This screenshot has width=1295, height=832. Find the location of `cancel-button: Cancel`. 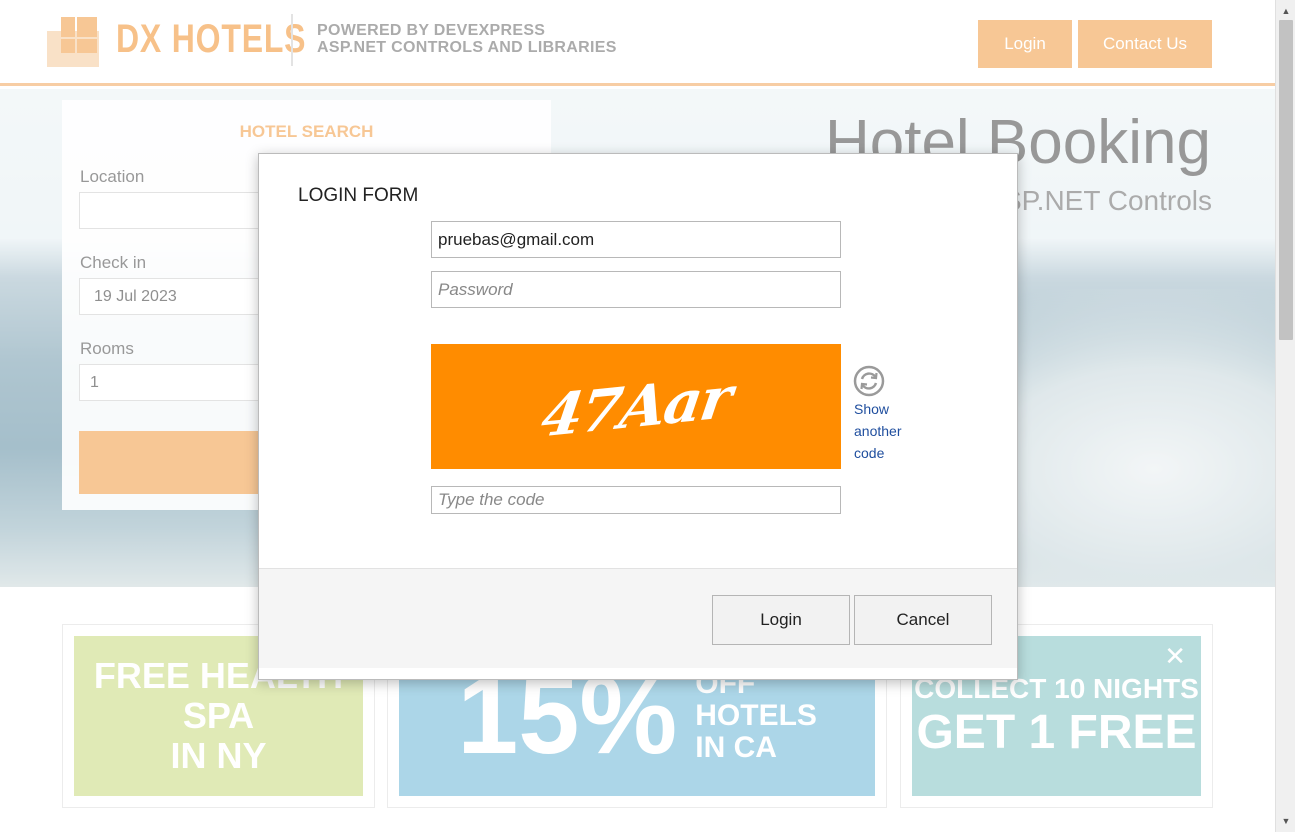

cancel-button: Cancel is located at coordinates (923, 620).